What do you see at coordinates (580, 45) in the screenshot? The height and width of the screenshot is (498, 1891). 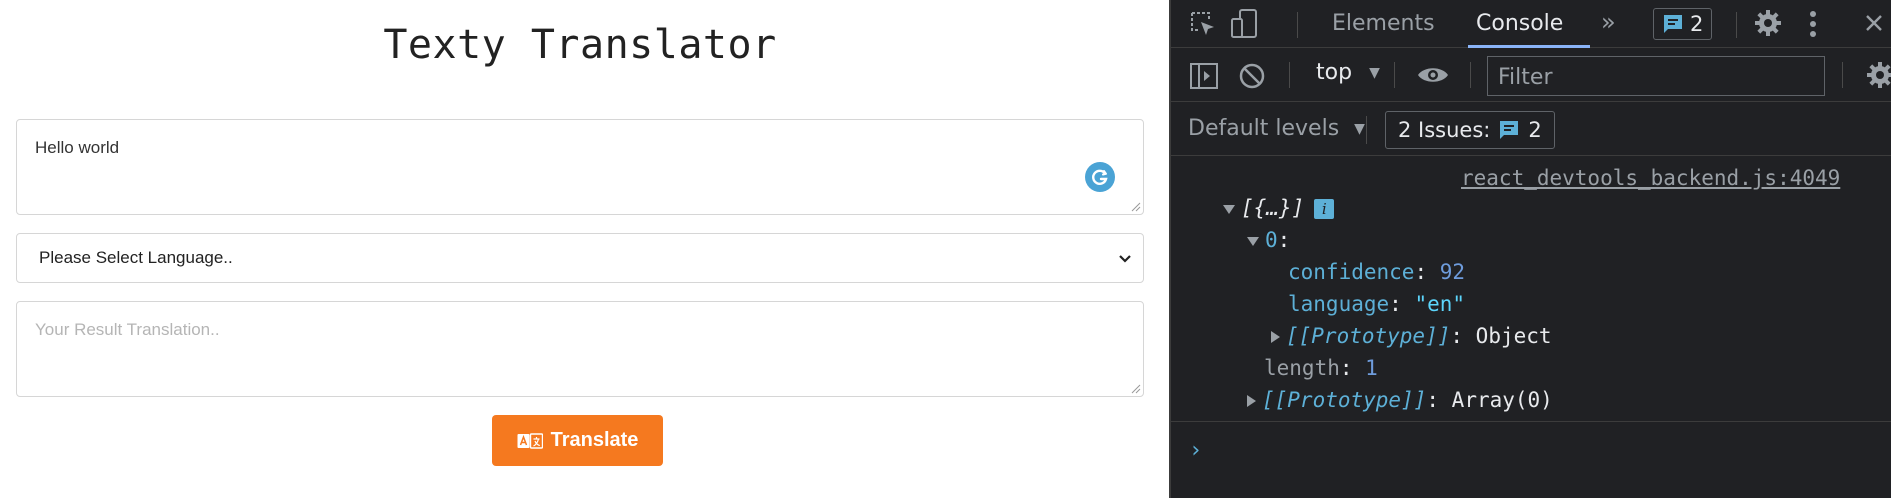 I see `page-title: Texty Translator` at bounding box center [580, 45].